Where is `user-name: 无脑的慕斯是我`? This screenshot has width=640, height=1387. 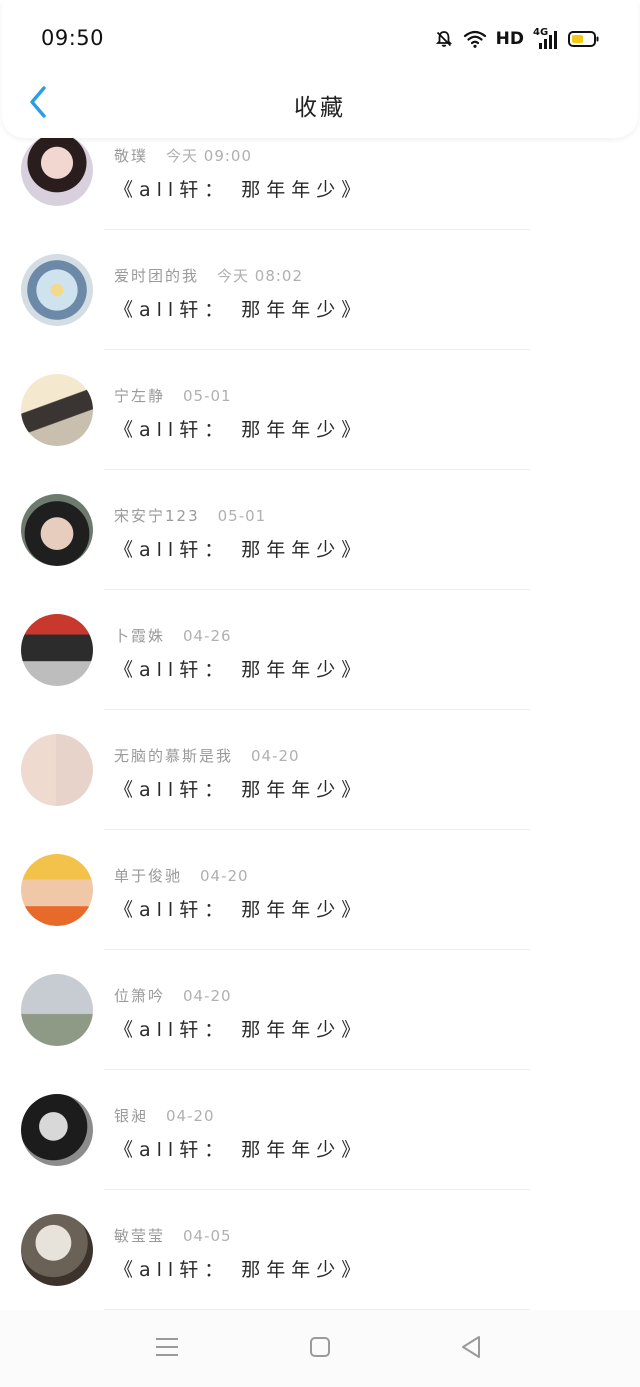 user-name: 无脑的慕斯是我 is located at coordinates (173, 756).